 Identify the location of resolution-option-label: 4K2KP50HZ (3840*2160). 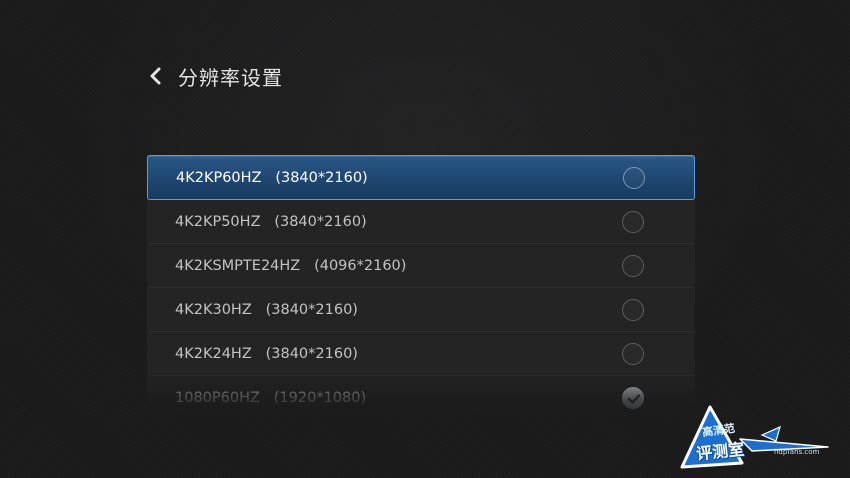
(271, 222).